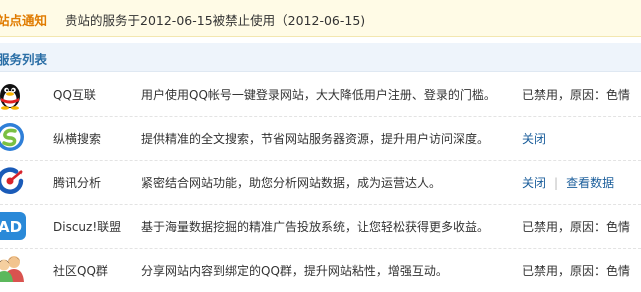  Describe the element at coordinates (12, 137) in the screenshot. I see `soso-search-icon` at that location.